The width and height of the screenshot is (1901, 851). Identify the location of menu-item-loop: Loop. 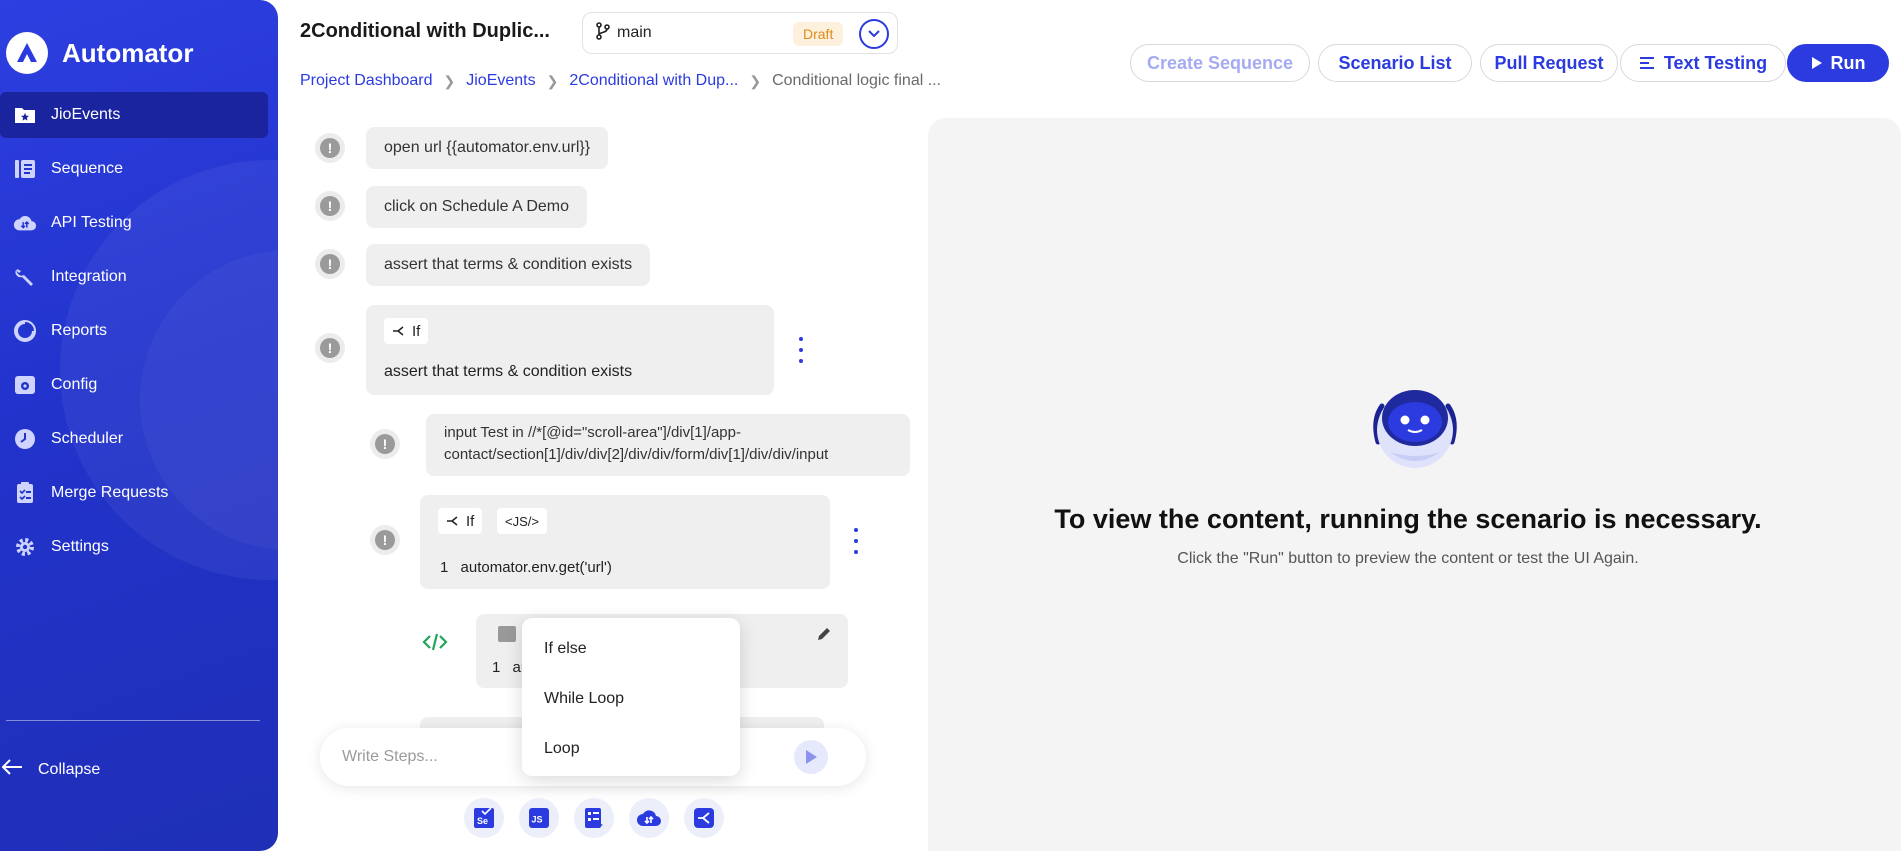
(562, 749).